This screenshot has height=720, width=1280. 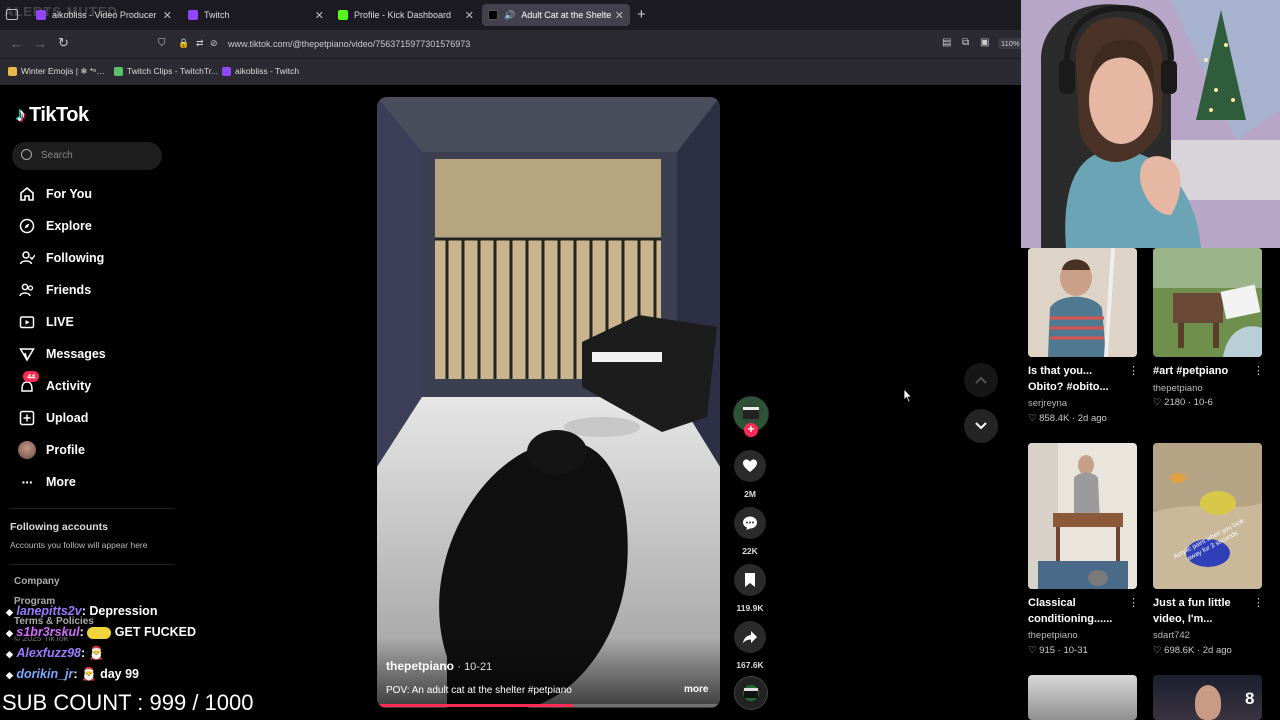 I want to click on comment-count: 22K, so click(x=750, y=551).